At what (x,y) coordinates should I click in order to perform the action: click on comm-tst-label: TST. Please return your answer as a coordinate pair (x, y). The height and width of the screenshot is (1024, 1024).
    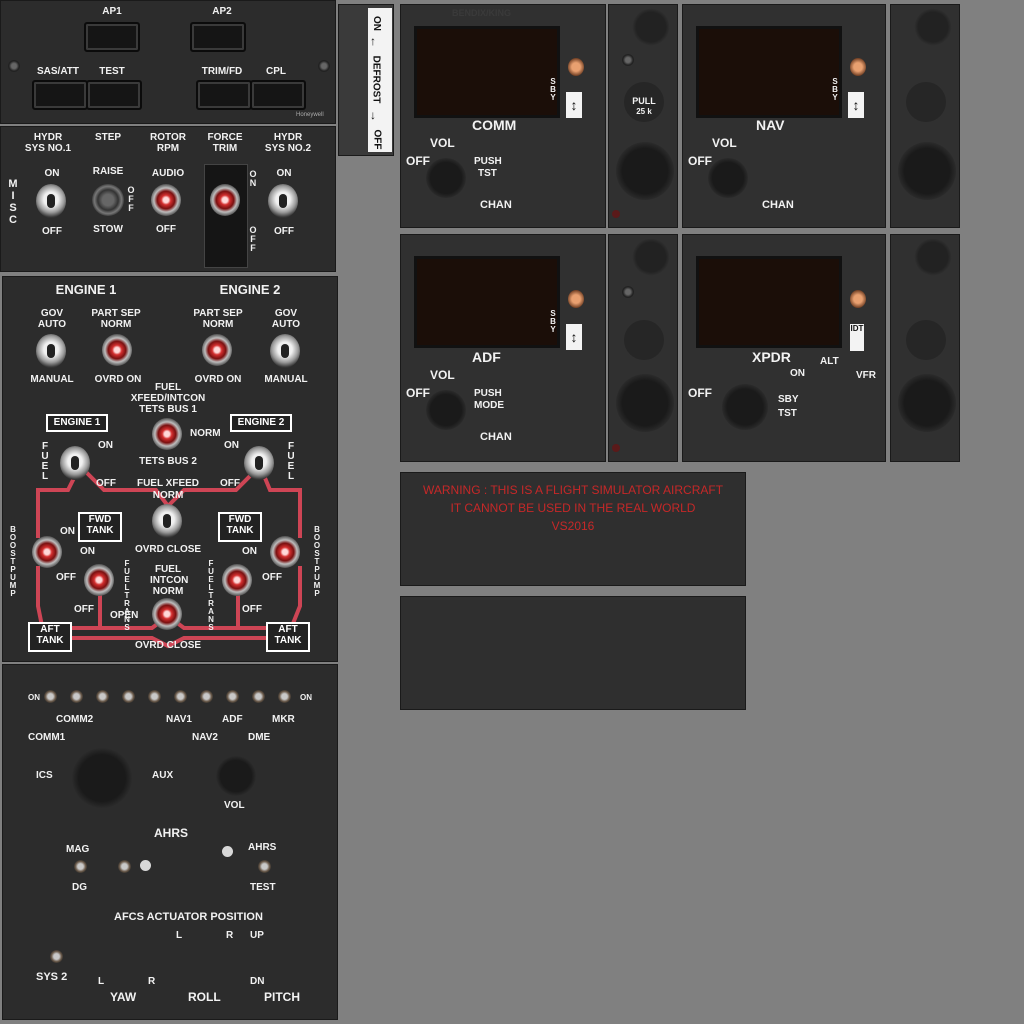
    Looking at the image, I should click on (487, 173).